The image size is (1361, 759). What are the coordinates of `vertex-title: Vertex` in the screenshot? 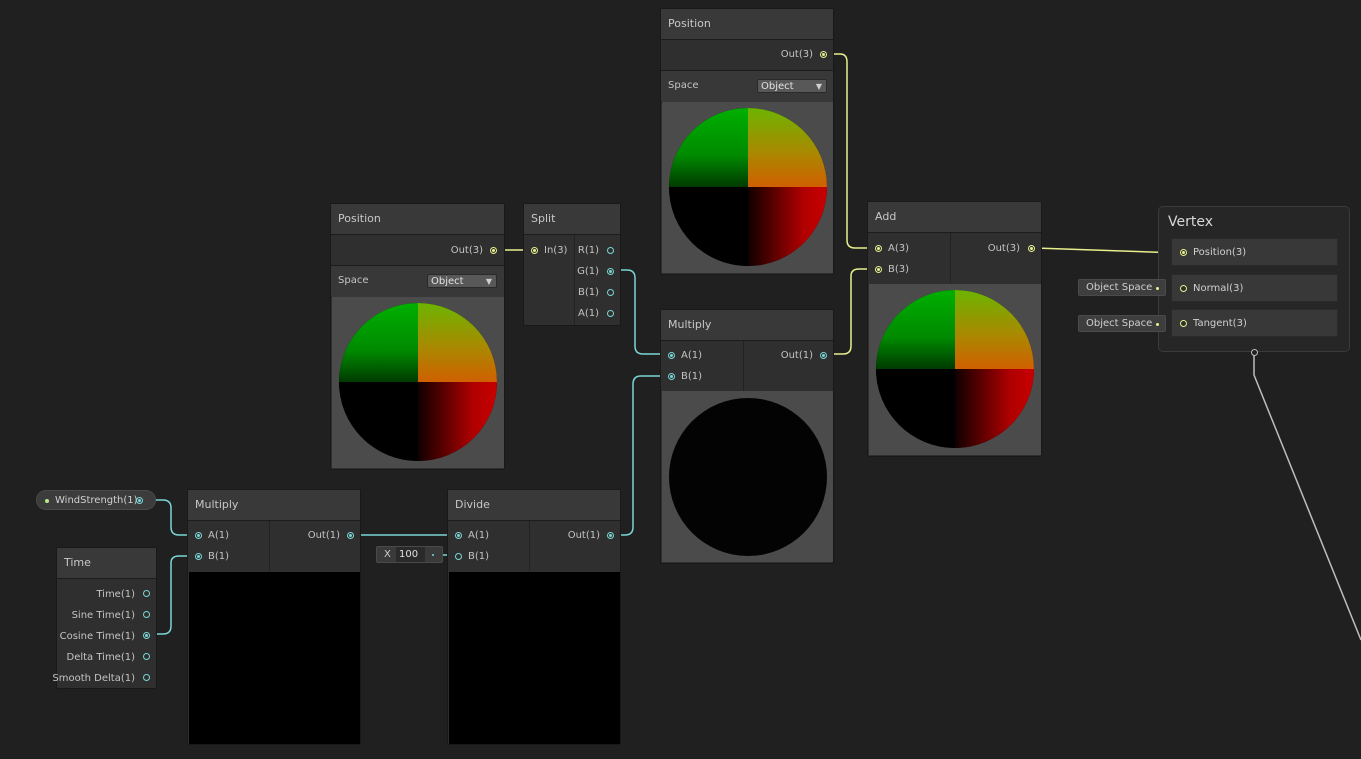 It's located at (1191, 222).